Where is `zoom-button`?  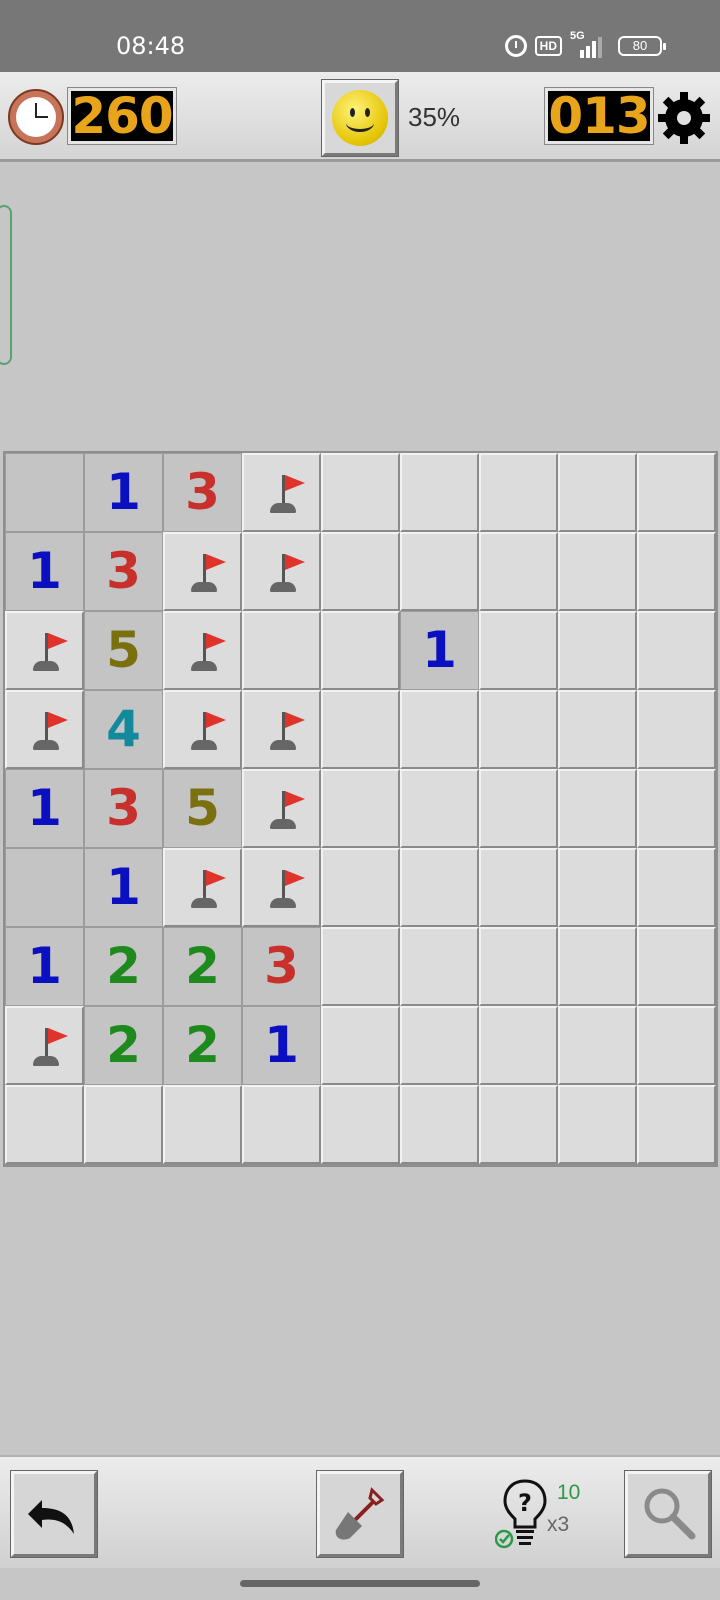 zoom-button is located at coordinates (668, 1514).